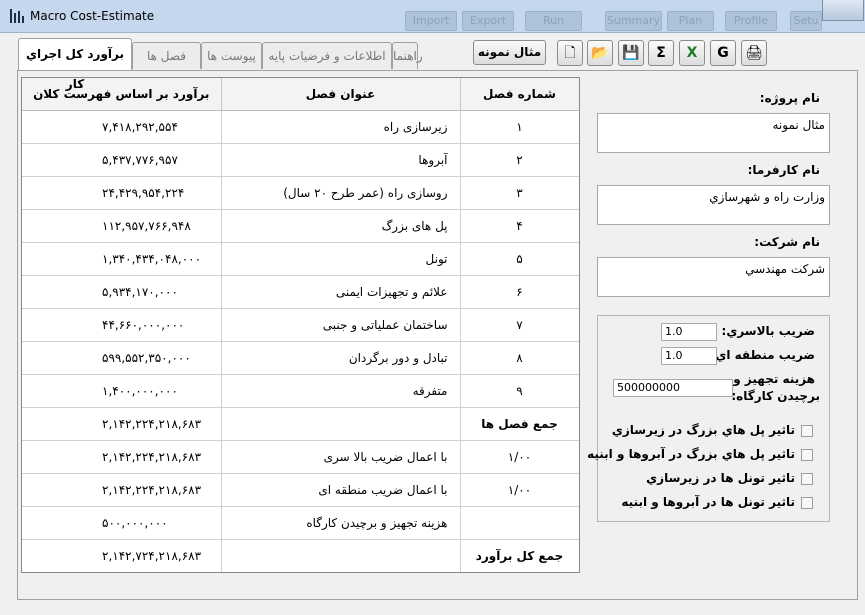  Describe the element at coordinates (689, 356) in the screenshot. I see `regional-coefficient-input: 1.0` at that location.